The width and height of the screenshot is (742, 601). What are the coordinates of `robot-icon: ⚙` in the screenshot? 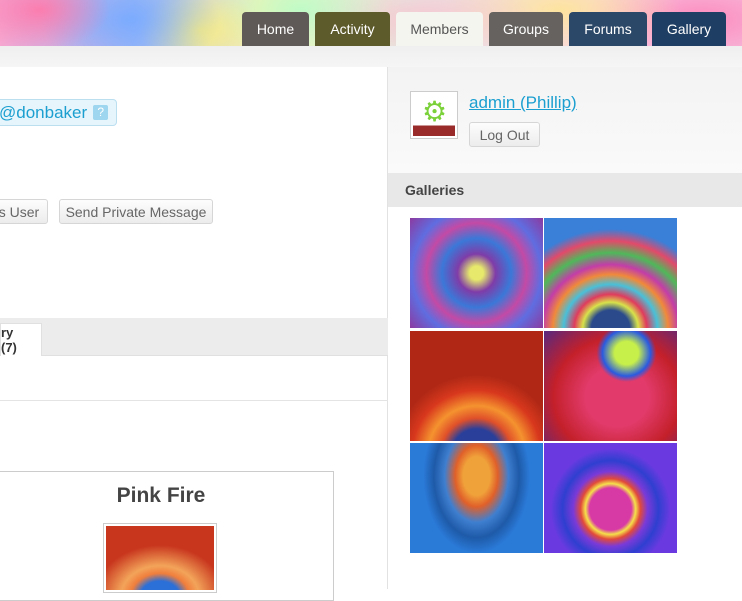 It's located at (435, 111).